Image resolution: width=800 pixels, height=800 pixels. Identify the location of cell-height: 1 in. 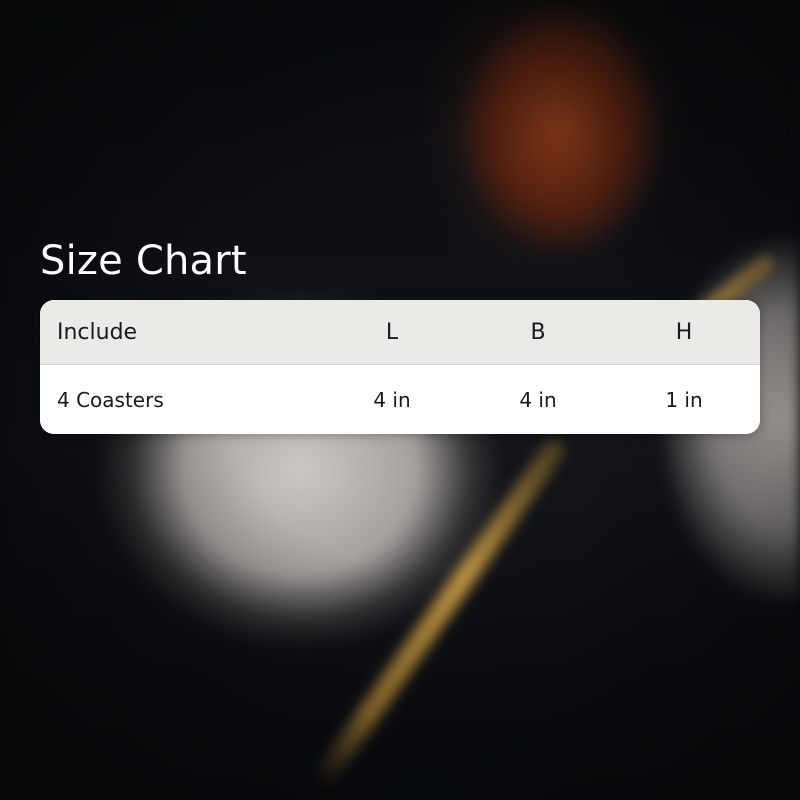
(684, 400).